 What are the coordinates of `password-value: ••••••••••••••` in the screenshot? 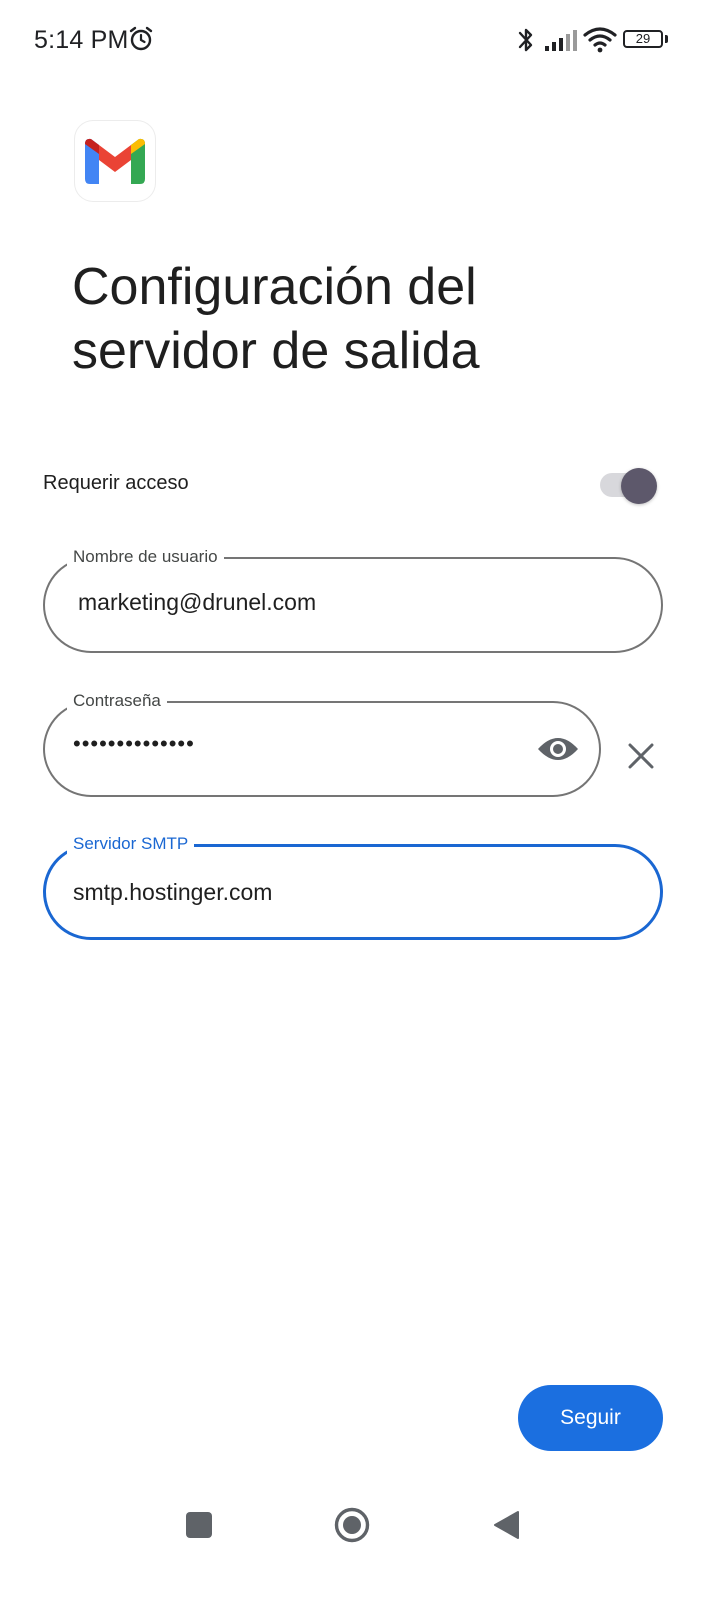 It's located at (134, 744).